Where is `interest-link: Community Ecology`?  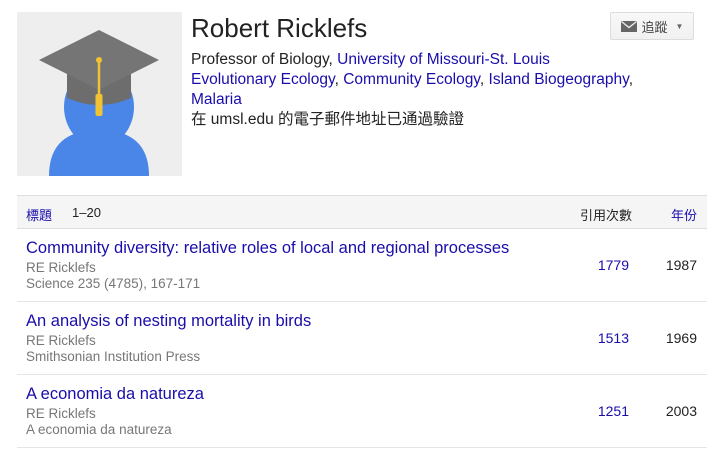 interest-link: Community Ecology is located at coordinates (411, 79).